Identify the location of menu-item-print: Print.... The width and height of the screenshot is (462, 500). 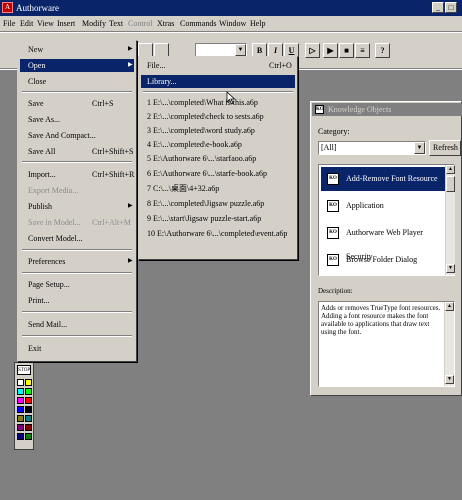
(77, 300).